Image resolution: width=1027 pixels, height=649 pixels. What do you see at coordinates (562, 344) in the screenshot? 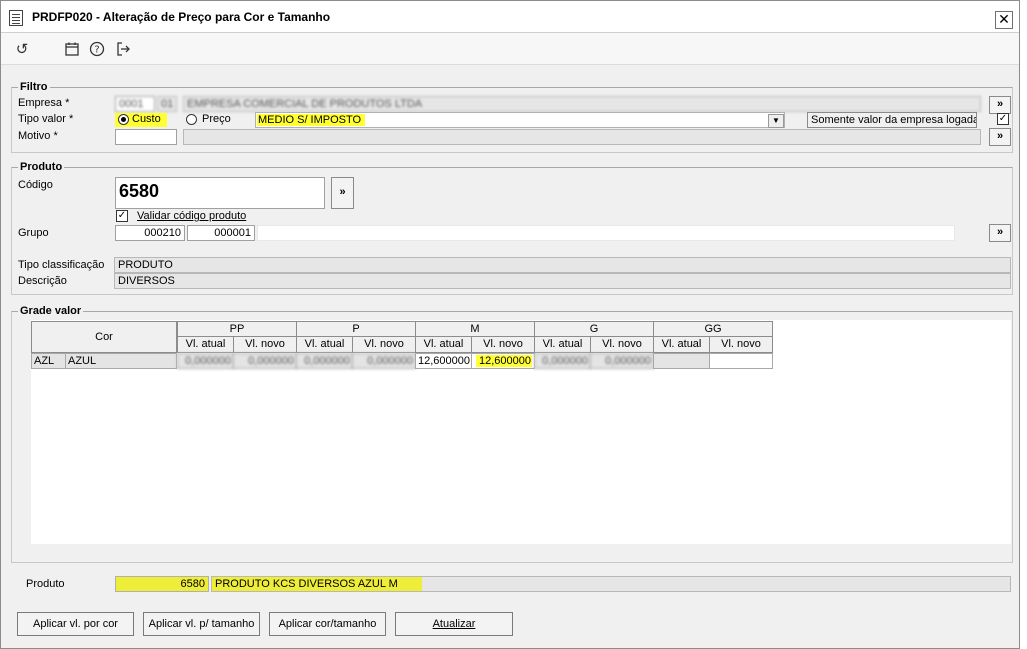
I see `g-atual-header: Vl. atual` at bounding box center [562, 344].